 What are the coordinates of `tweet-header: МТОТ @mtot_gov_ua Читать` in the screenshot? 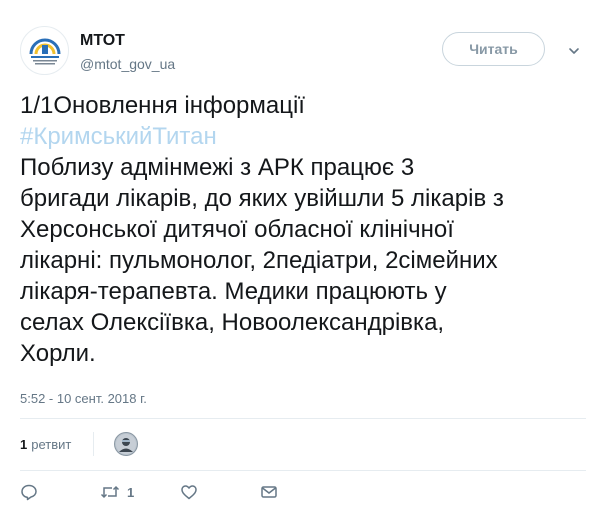 It's located at (303, 51).